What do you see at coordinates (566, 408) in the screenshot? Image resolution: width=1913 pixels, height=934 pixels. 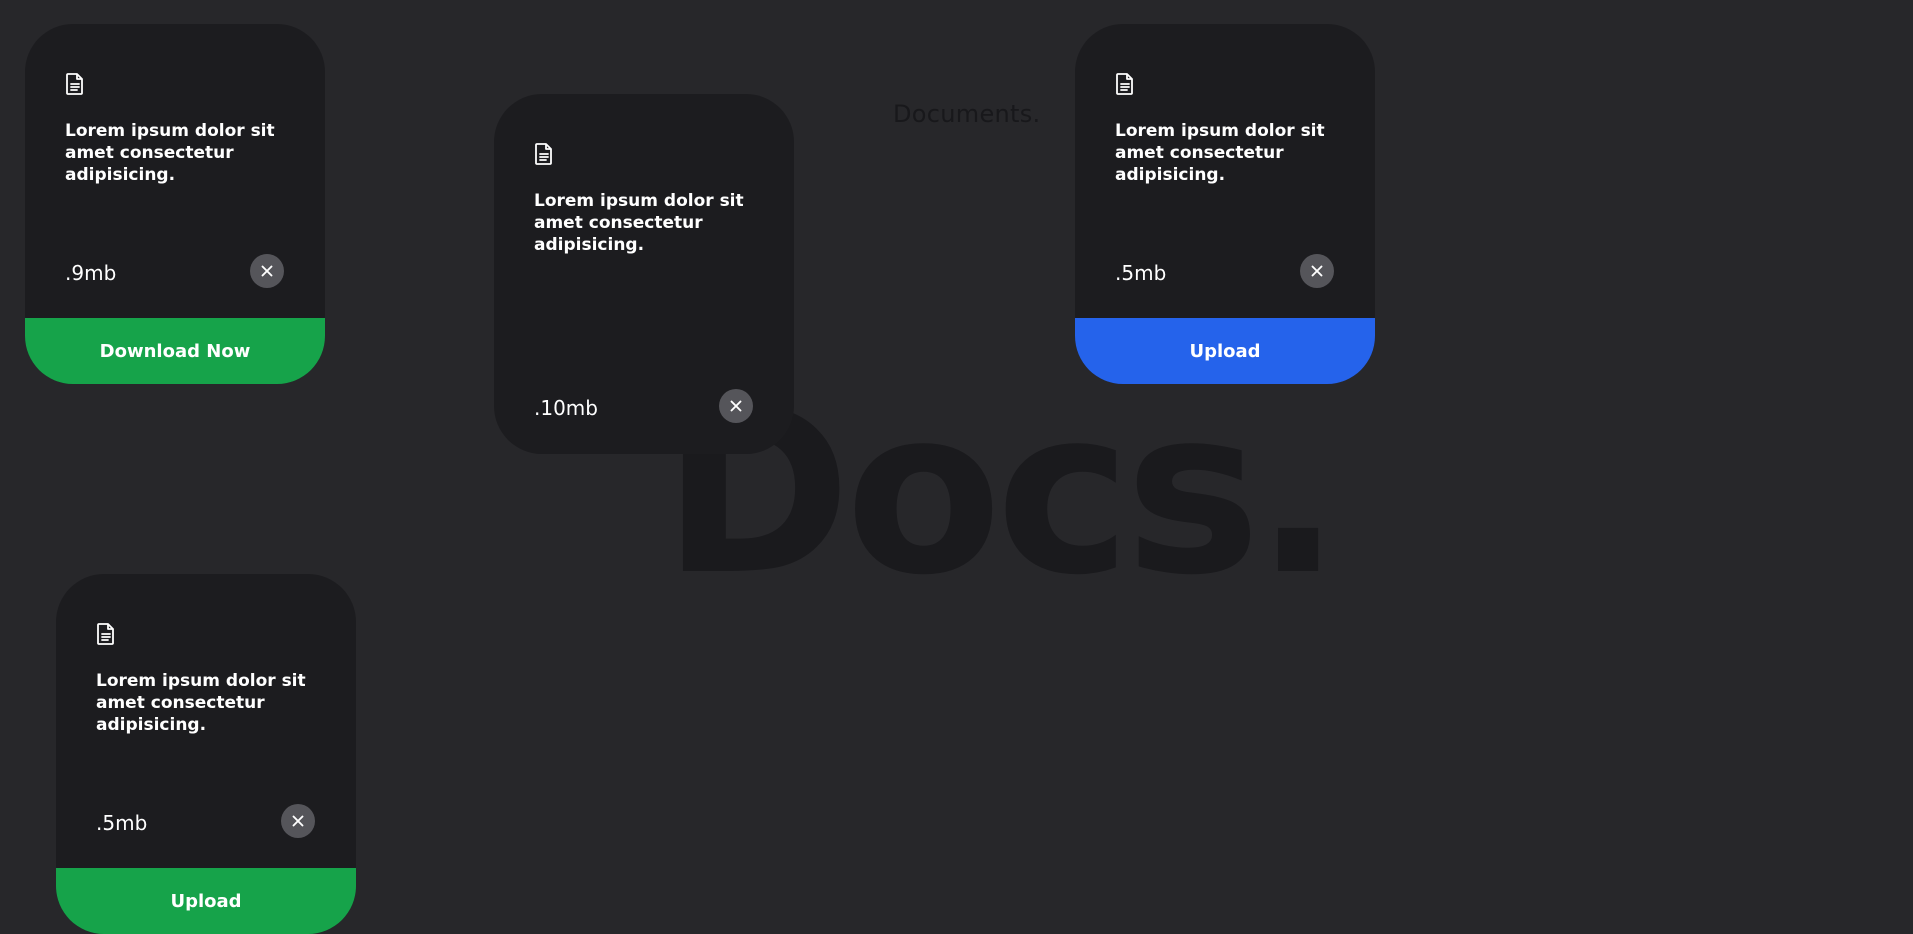 I see `file-size: .10mb` at bounding box center [566, 408].